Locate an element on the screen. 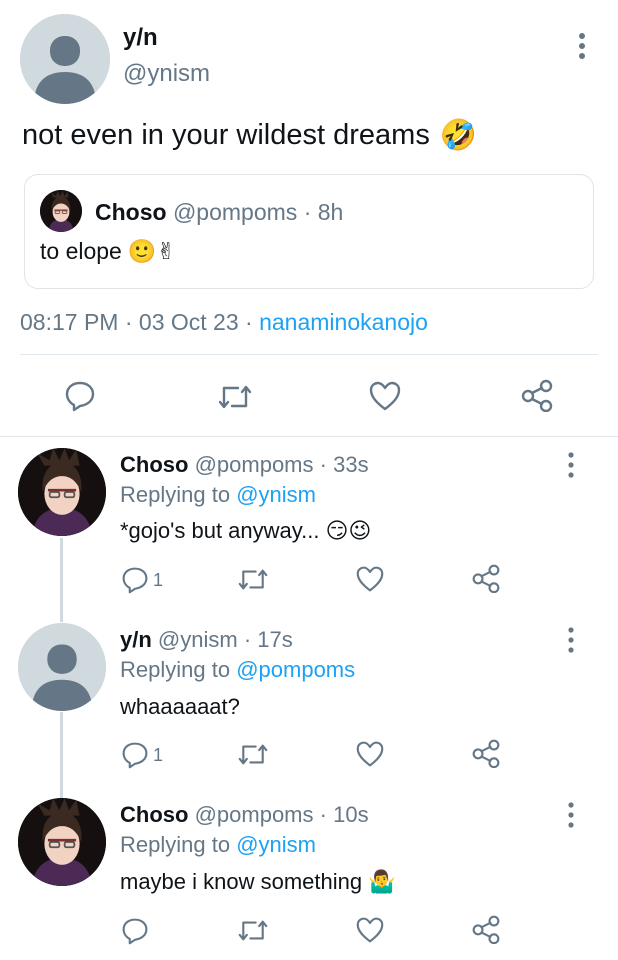  main-tweet-body: not even in your wildest dreams is located at coordinates (226, 135).